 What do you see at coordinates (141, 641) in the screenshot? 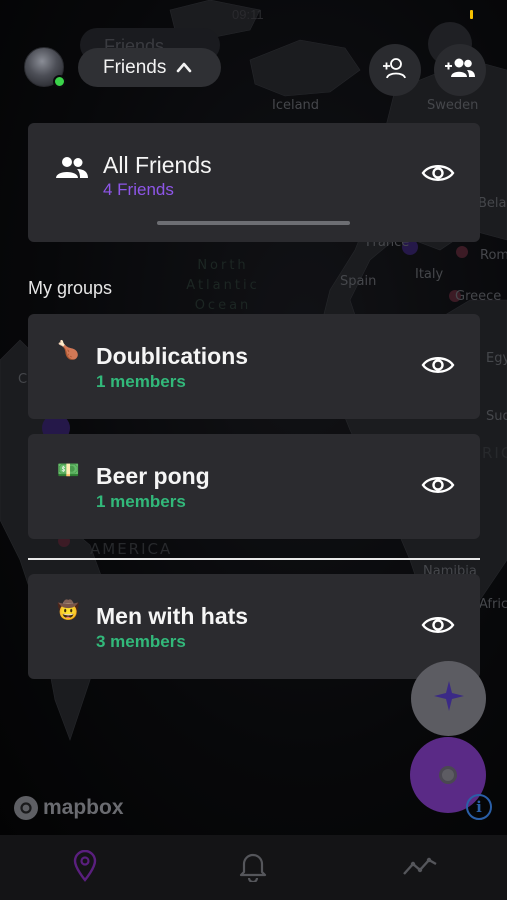
I see `group-members-count: 3 members` at bounding box center [141, 641].